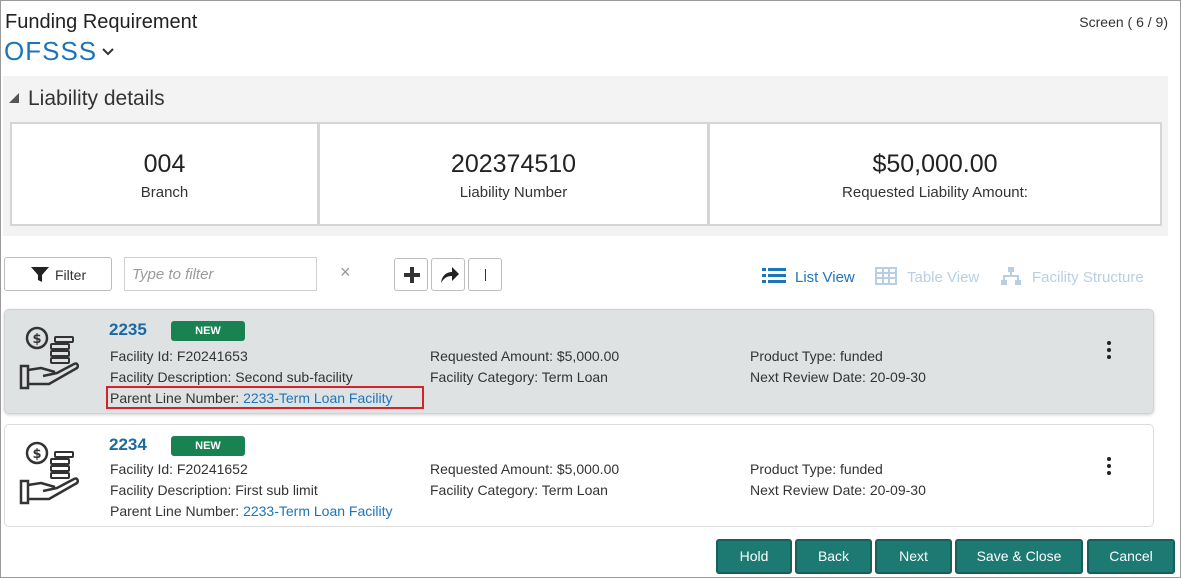 This screenshot has height=578, width=1181. What do you see at coordinates (774, 275) in the screenshot?
I see `list-view-icon` at bounding box center [774, 275].